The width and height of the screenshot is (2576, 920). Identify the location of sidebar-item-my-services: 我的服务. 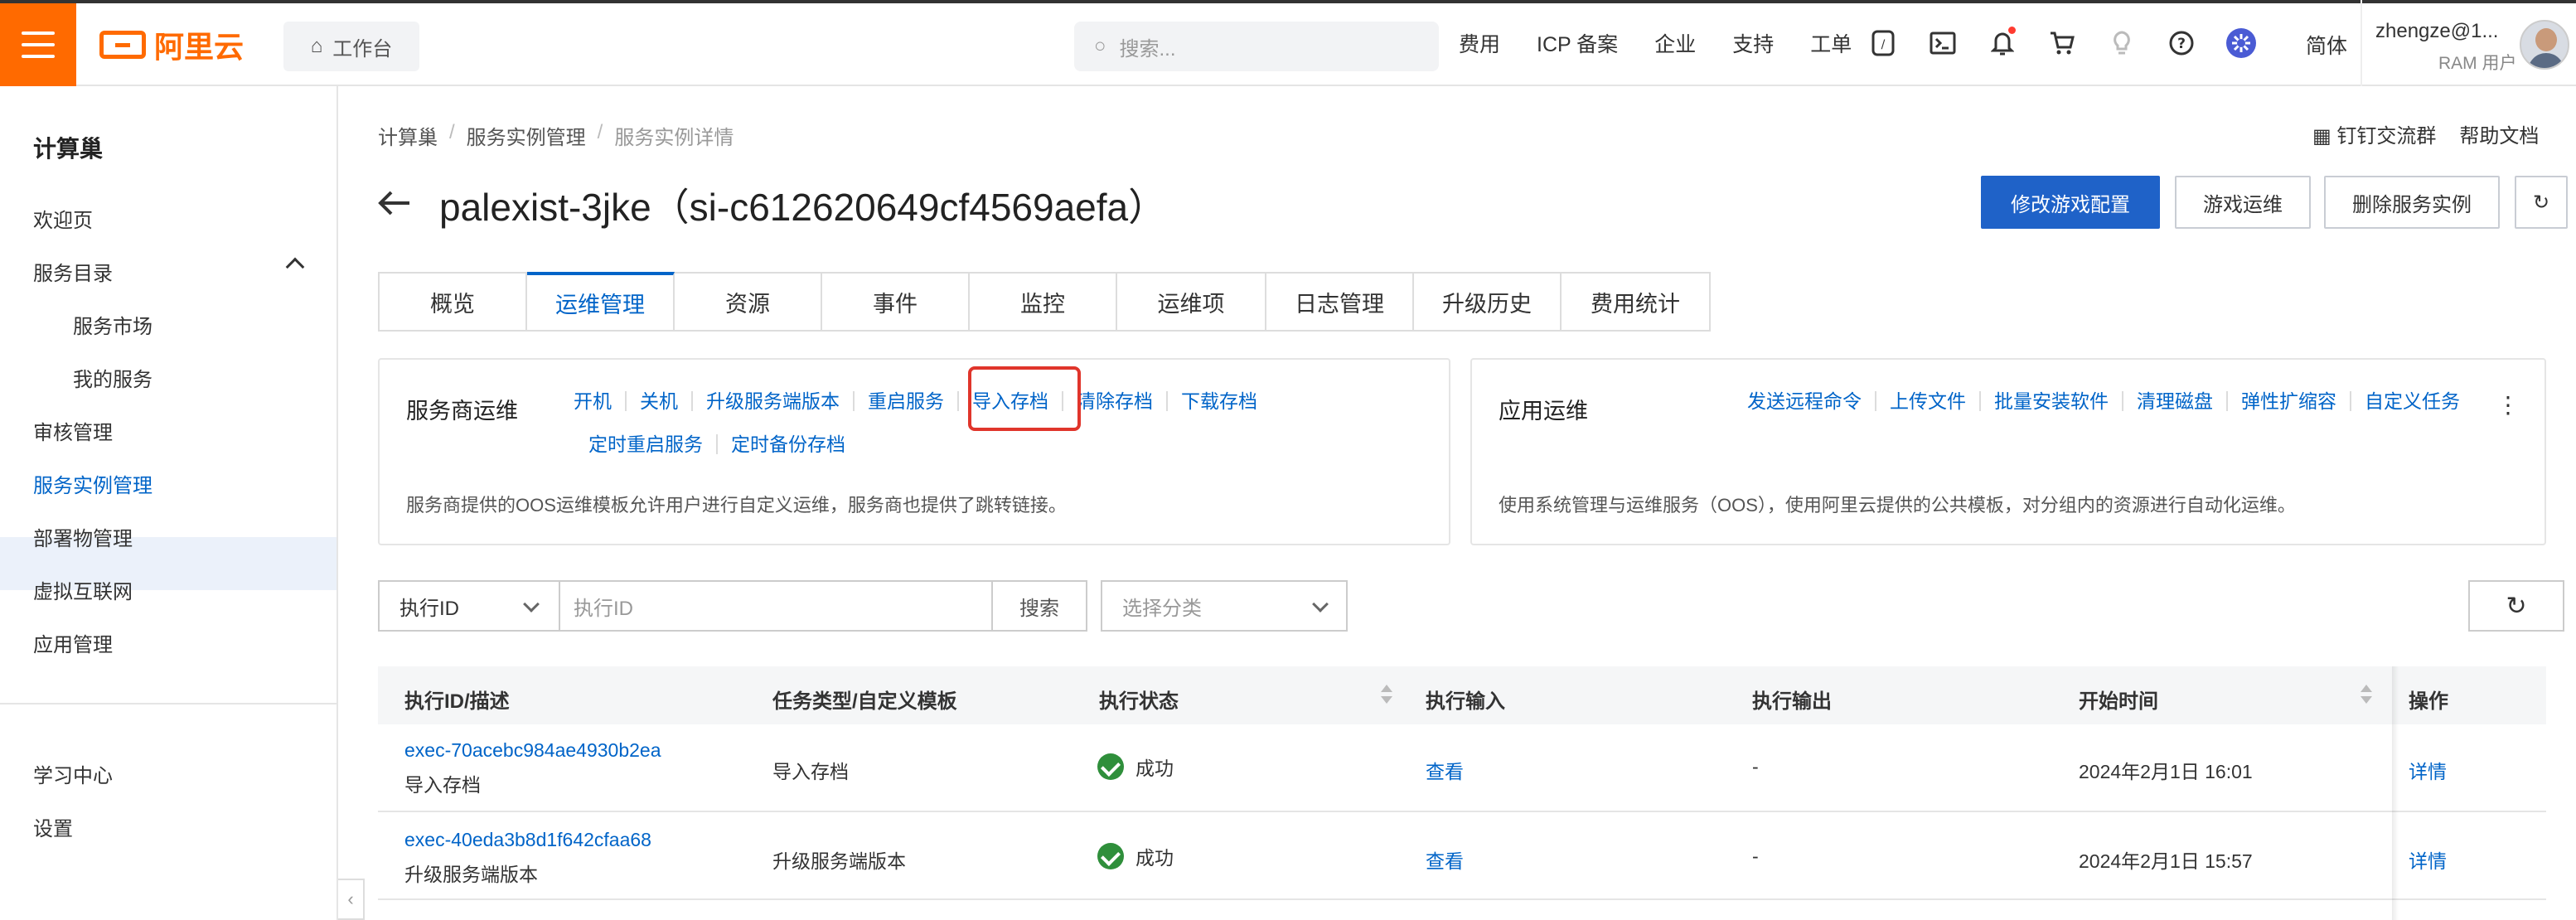
(113, 377).